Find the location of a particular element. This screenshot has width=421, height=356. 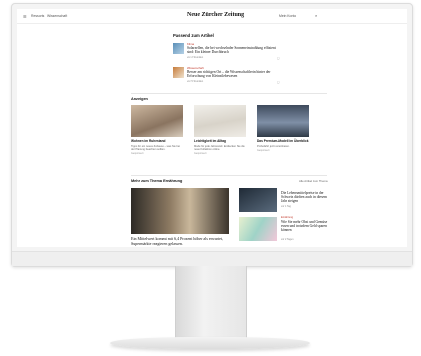

article-tag: Ernährung is located at coordinates (287, 217).